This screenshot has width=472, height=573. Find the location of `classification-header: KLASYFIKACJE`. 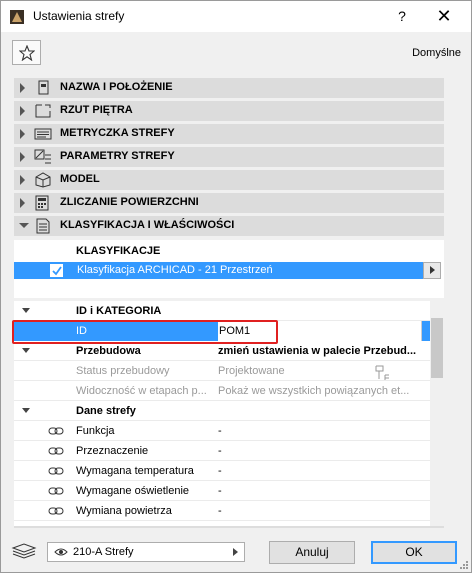

classification-header: KLASYFIKACJE is located at coordinates (118, 251).